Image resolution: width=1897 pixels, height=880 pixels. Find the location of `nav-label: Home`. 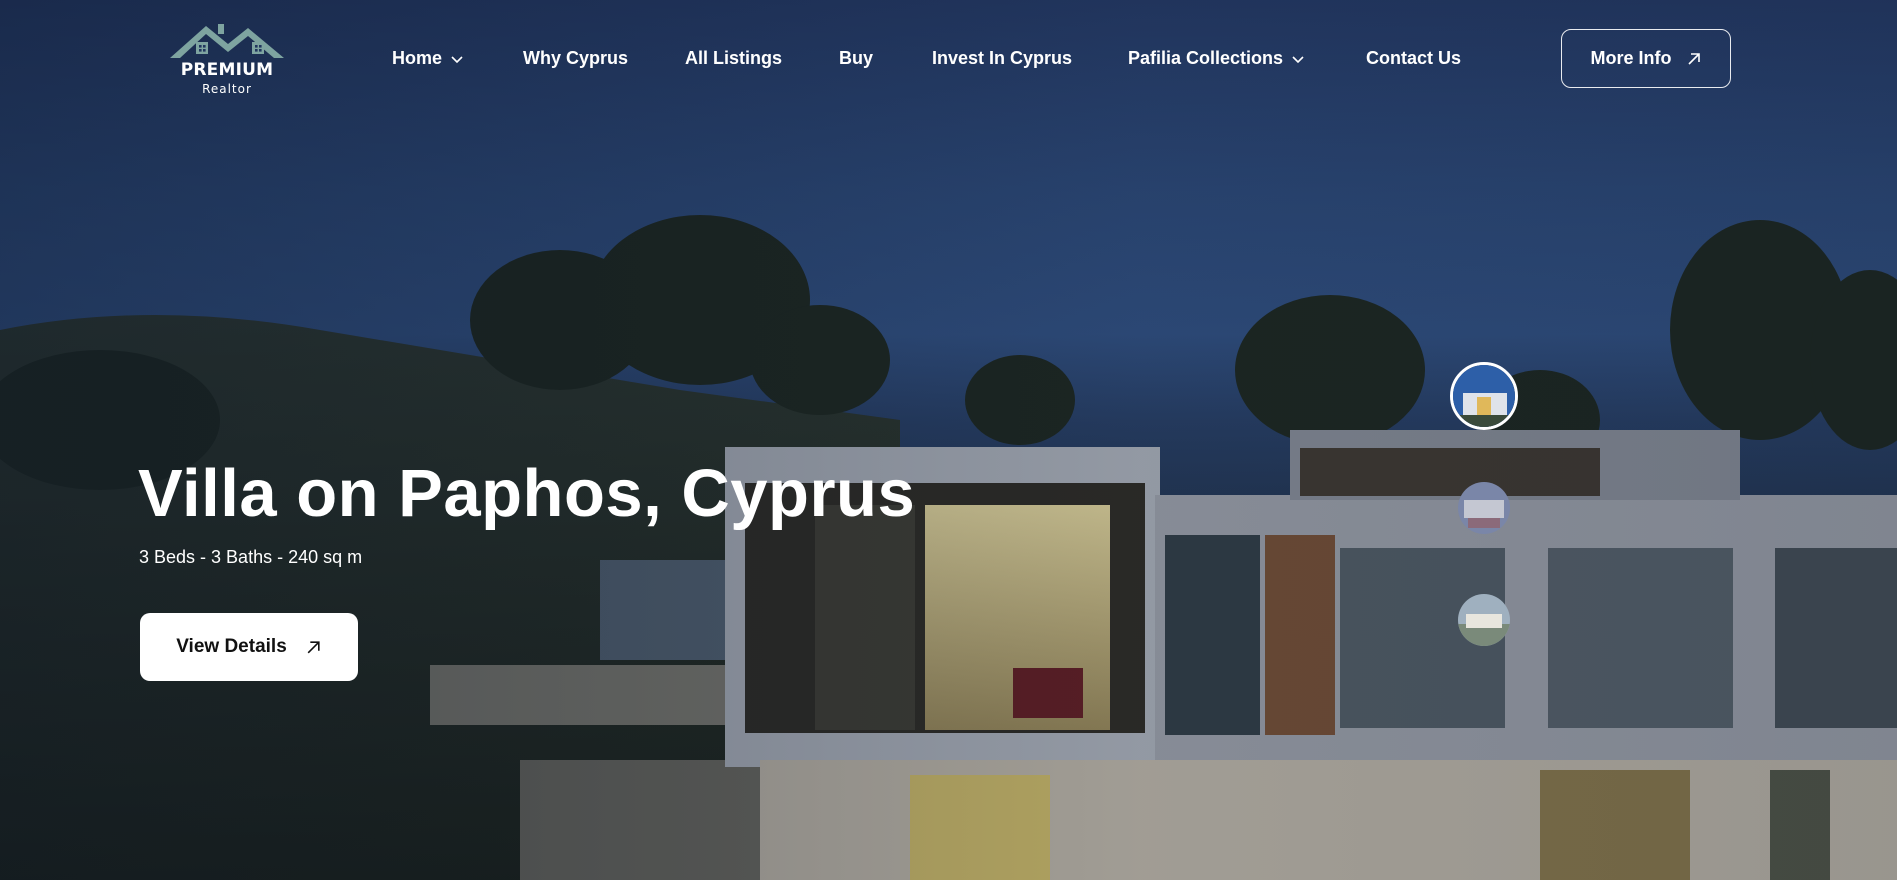

nav-label: Home is located at coordinates (417, 58).